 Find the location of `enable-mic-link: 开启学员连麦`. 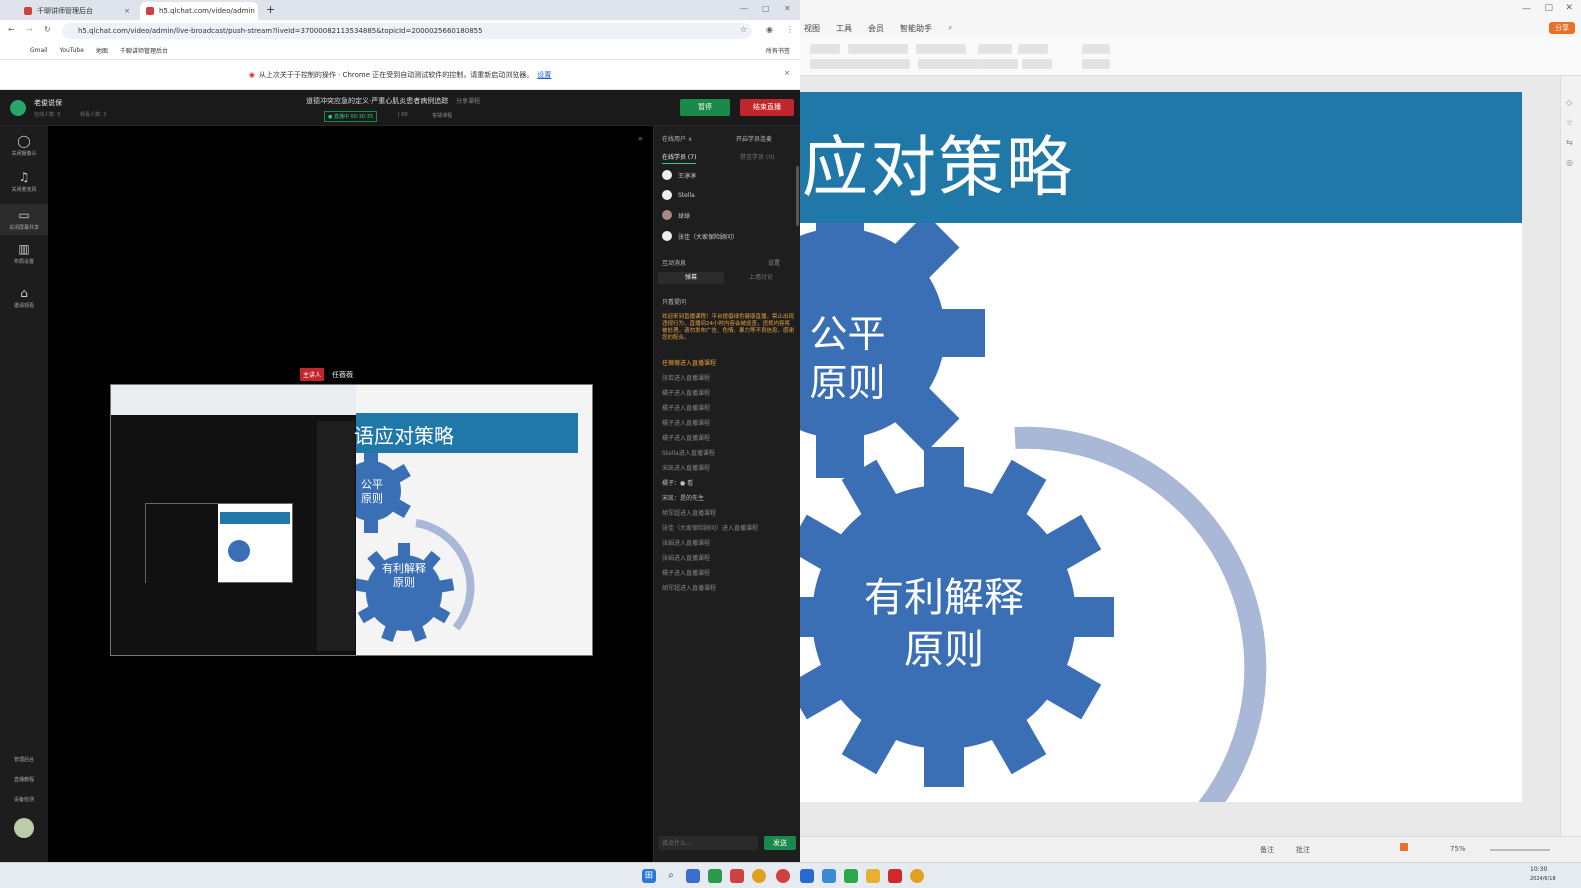

enable-mic-link: 开启学员连麦 is located at coordinates (754, 138).